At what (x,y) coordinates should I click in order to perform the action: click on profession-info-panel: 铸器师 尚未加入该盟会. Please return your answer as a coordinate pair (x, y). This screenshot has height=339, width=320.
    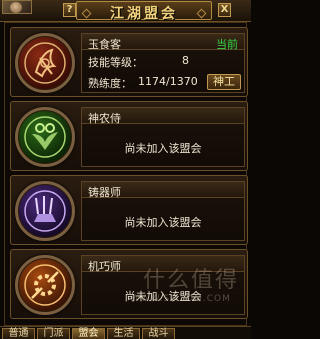
    Looking at the image, I should click on (163, 211).